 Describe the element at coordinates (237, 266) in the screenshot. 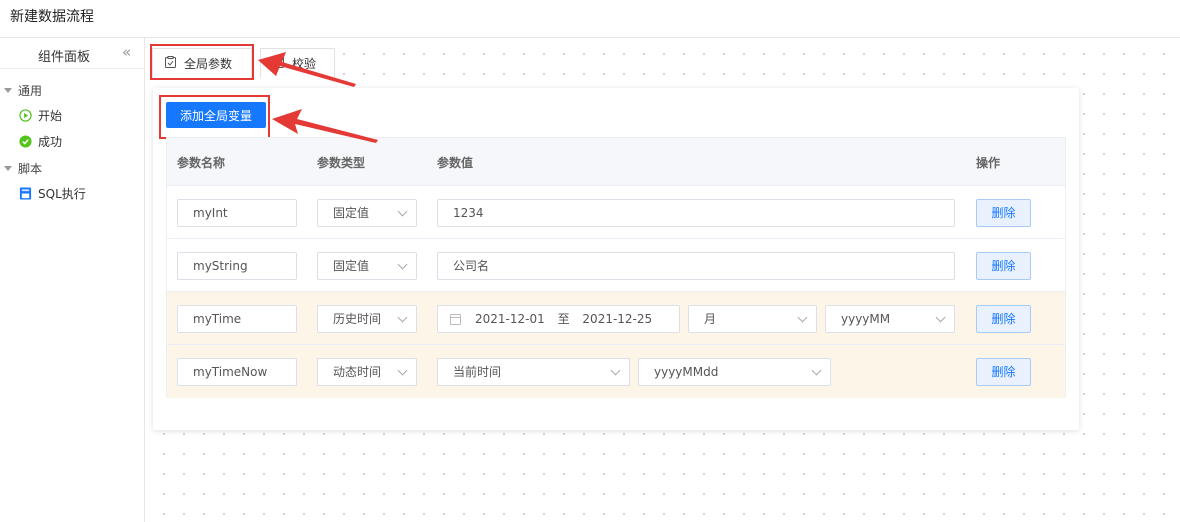

I see `param-name-input: myString` at that location.